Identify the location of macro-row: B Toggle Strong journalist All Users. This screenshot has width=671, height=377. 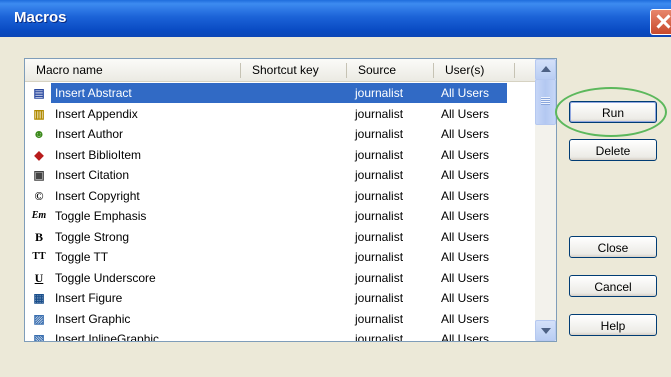
(280, 237).